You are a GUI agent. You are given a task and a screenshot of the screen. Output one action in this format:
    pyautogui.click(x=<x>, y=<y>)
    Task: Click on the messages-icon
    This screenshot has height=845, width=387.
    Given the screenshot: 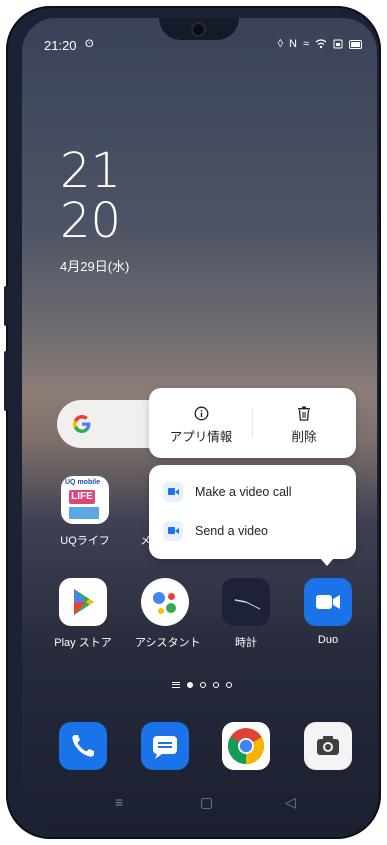 What is the action you would take?
    pyautogui.click(x=165, y=746)
    